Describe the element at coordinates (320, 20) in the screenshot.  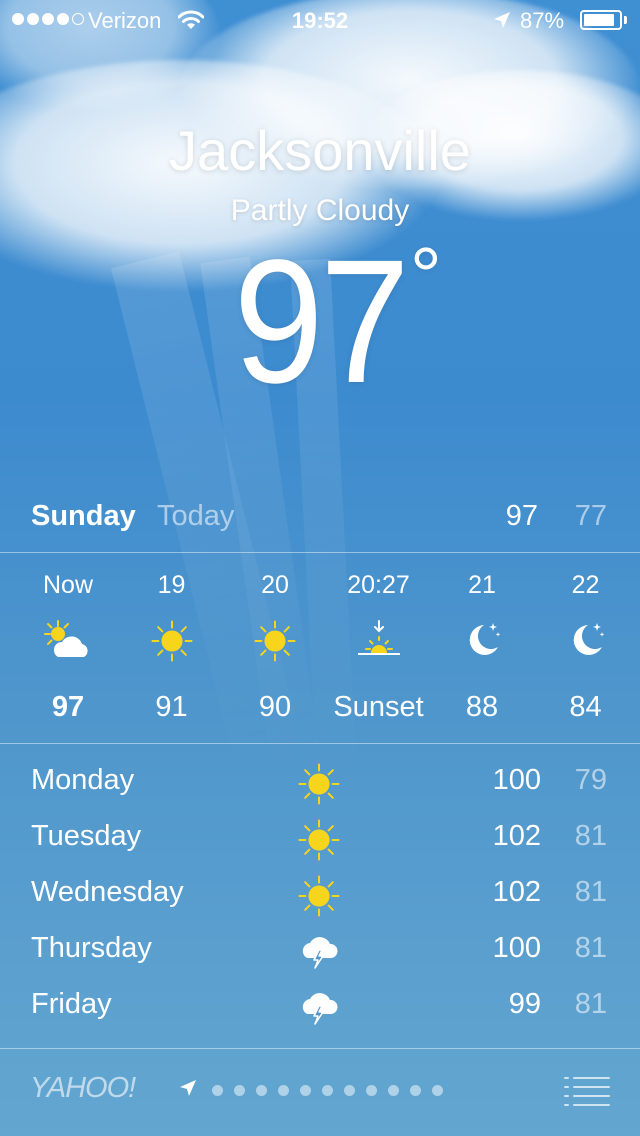
I see `status-bar: Verizon 19:52 87%` at that location.